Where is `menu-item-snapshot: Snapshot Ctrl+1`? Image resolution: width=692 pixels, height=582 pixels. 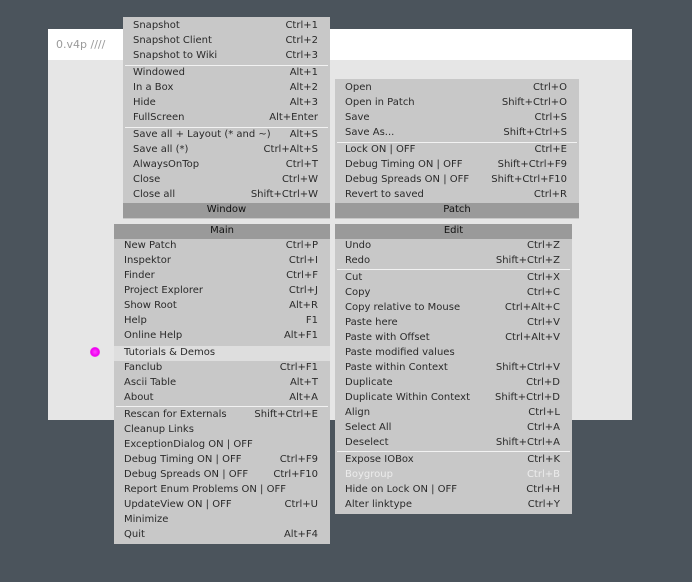
menu-item-snapshot: Snapshot Ctrl+1 is located at coordinates (226, 26).